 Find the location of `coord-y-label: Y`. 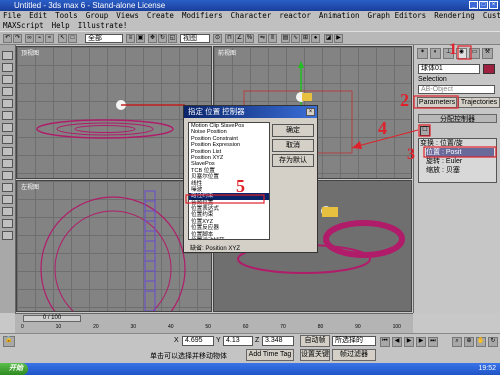

coord-y-label: Y is located at coordinates (218, 340).